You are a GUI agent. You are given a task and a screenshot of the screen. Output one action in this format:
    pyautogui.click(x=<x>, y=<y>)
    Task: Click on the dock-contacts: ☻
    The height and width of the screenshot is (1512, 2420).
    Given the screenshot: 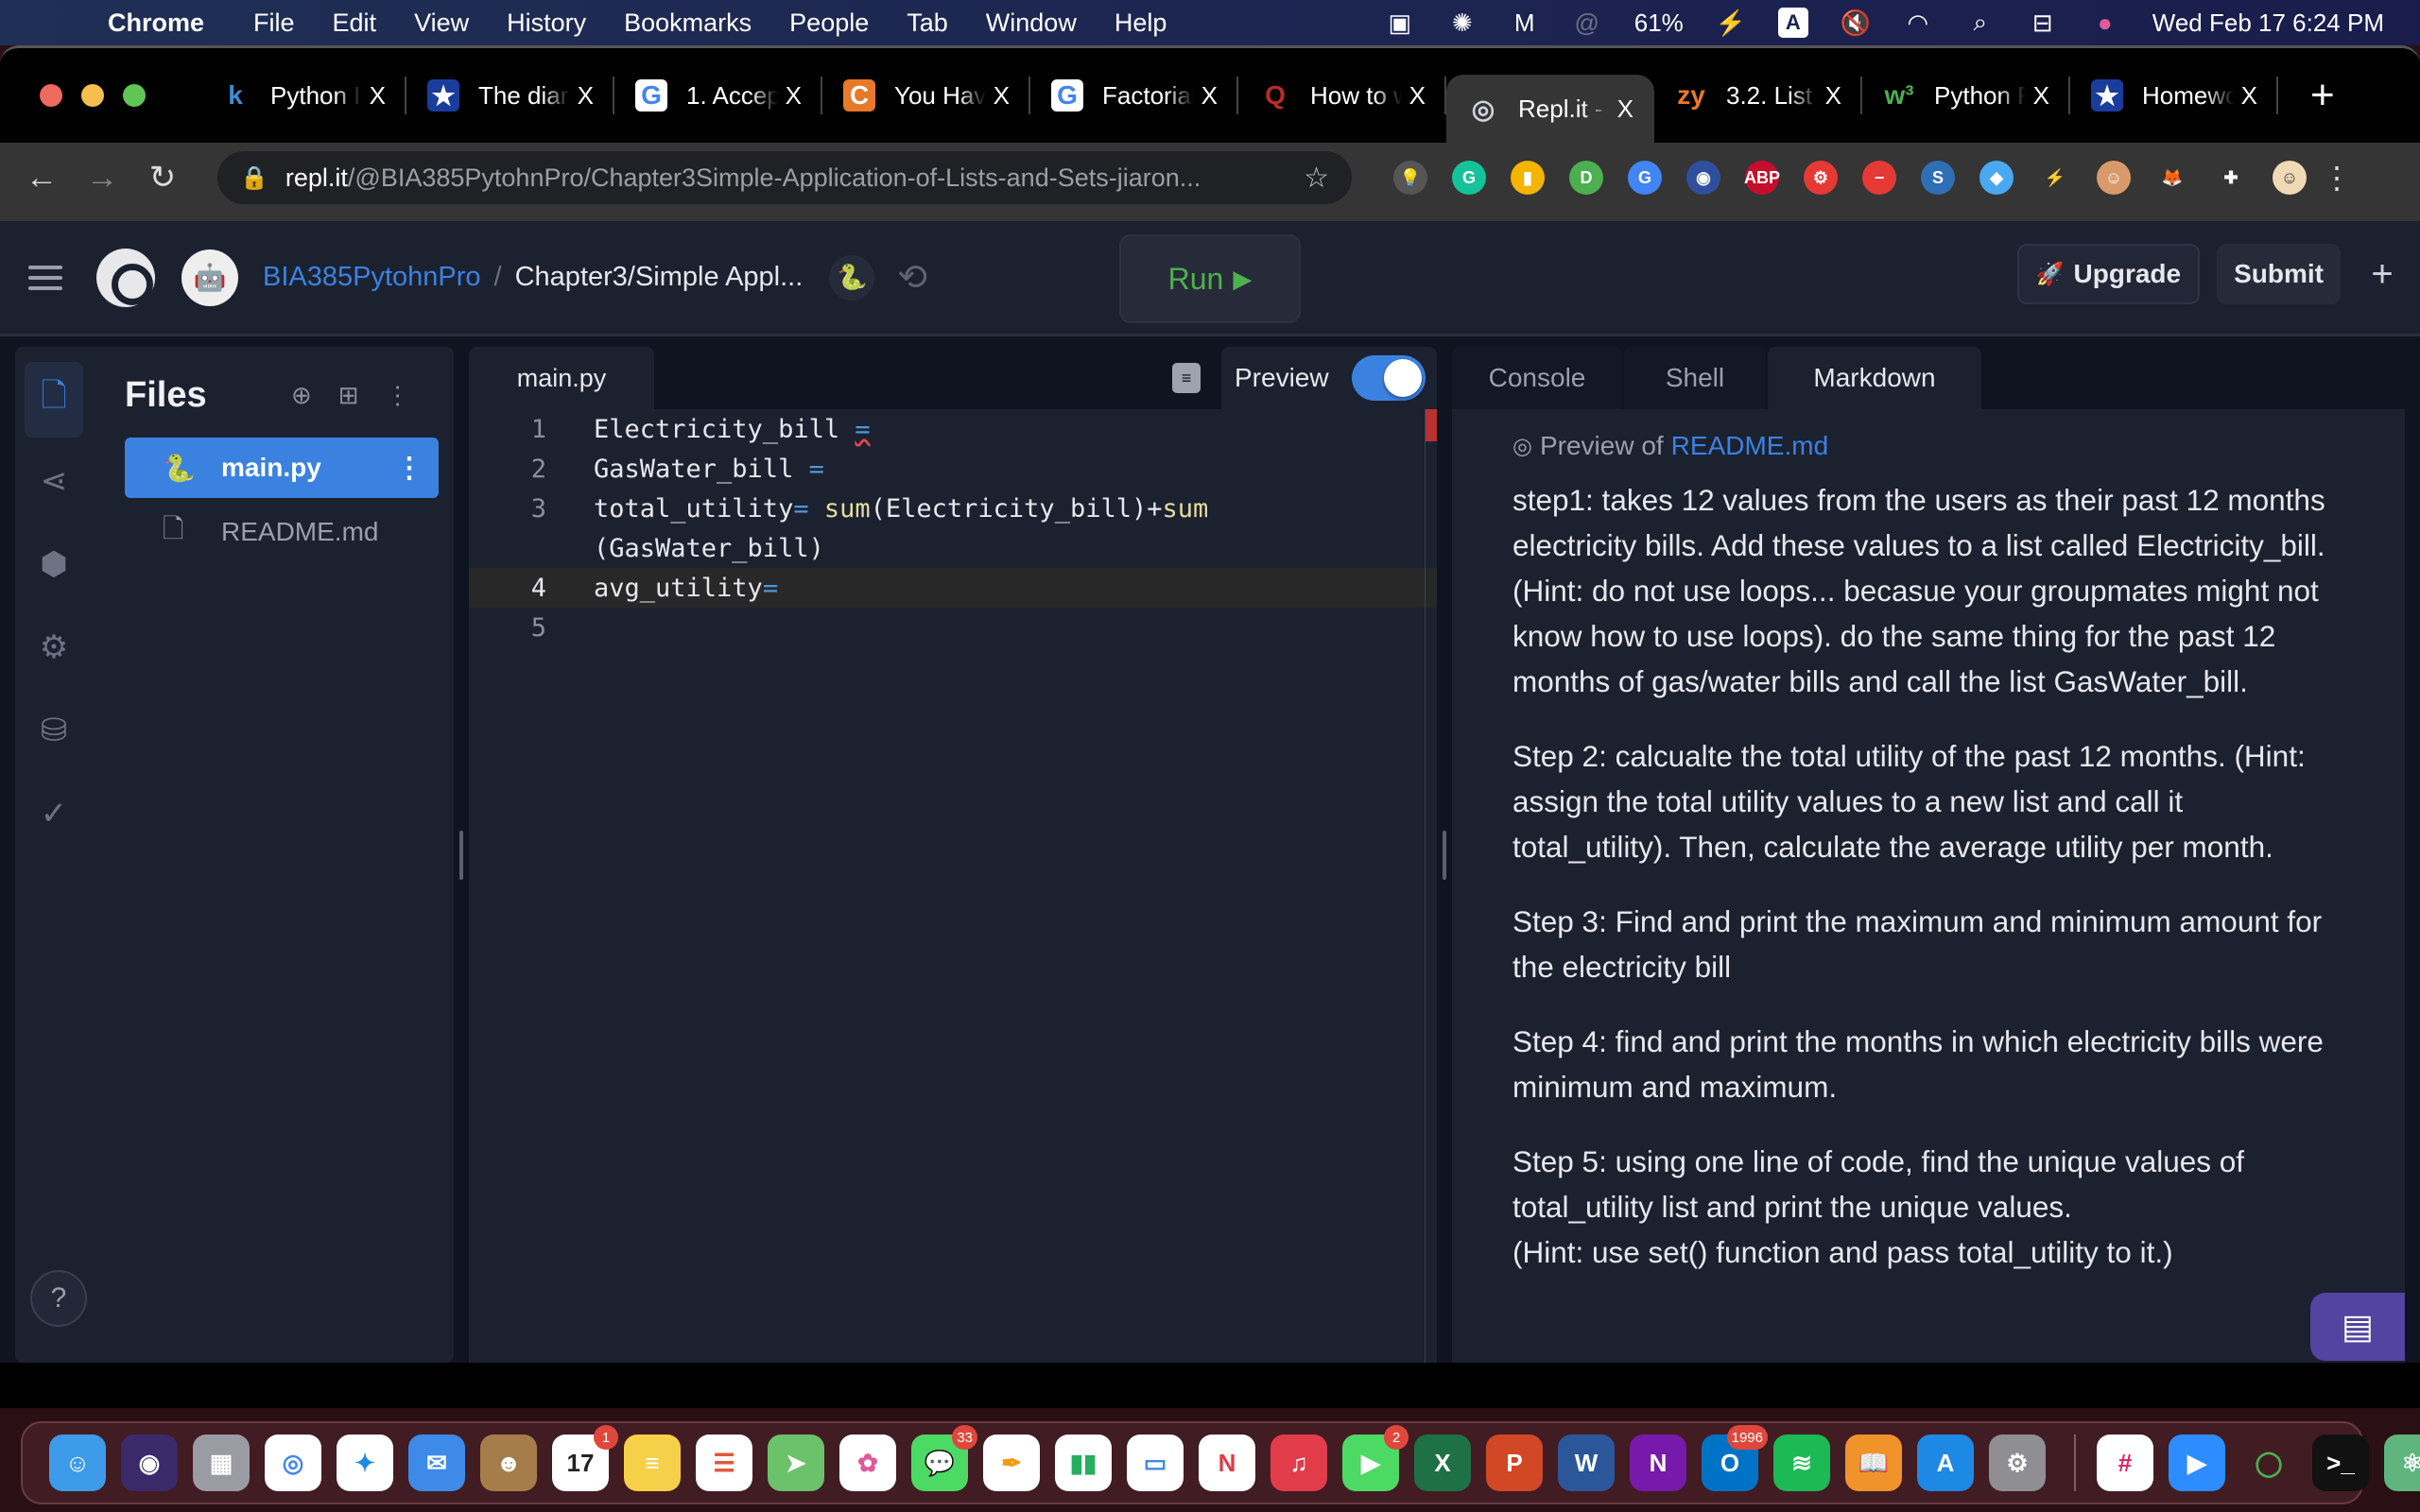 What is the action you would take?
    pyautogui.click(x=508, y=1463)
    